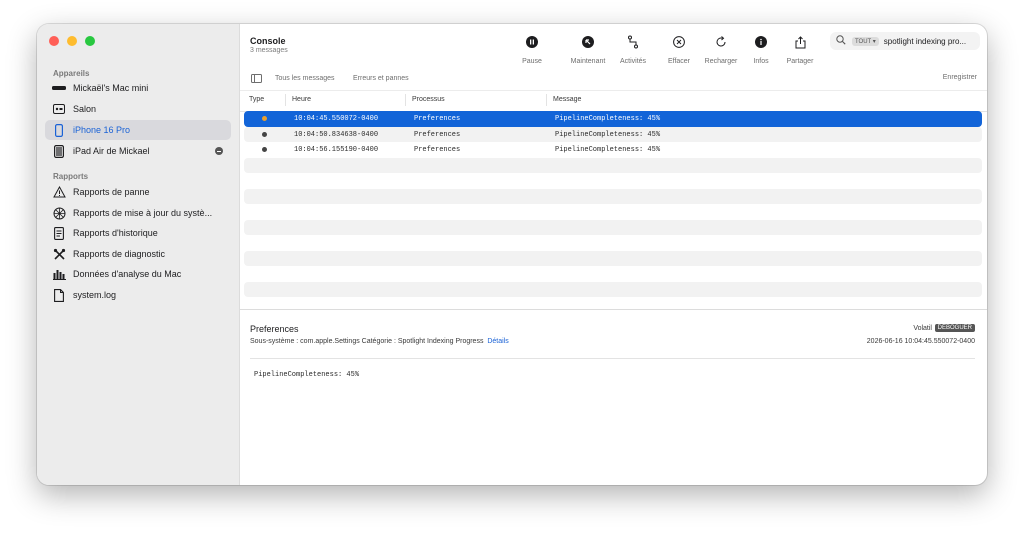 The image size is (1024, 533). What do you see at coordinates (59, 295) in the screenshot?
I see `file-icon` at bounding box center [59, 295].